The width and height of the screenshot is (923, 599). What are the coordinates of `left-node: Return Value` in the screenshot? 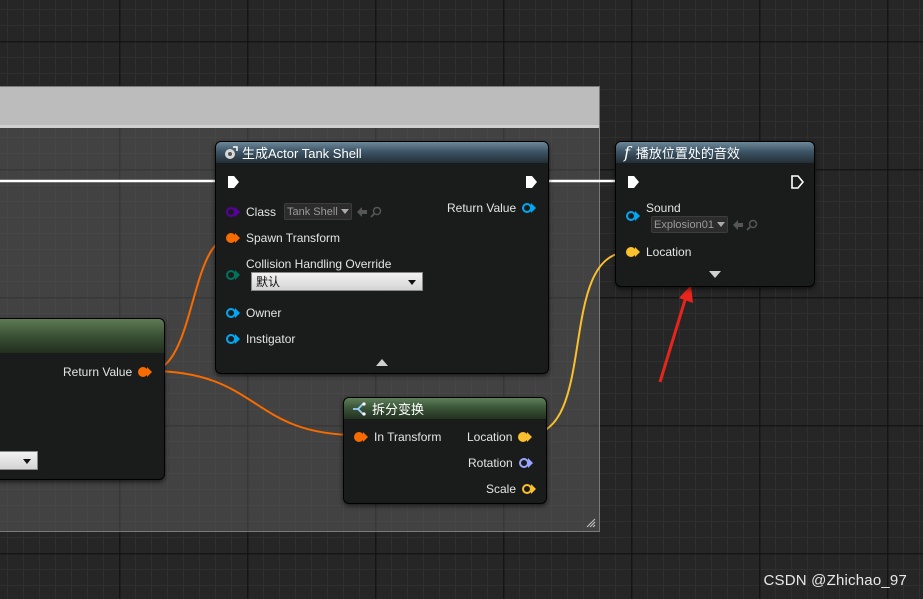 It's located at (82, 399).